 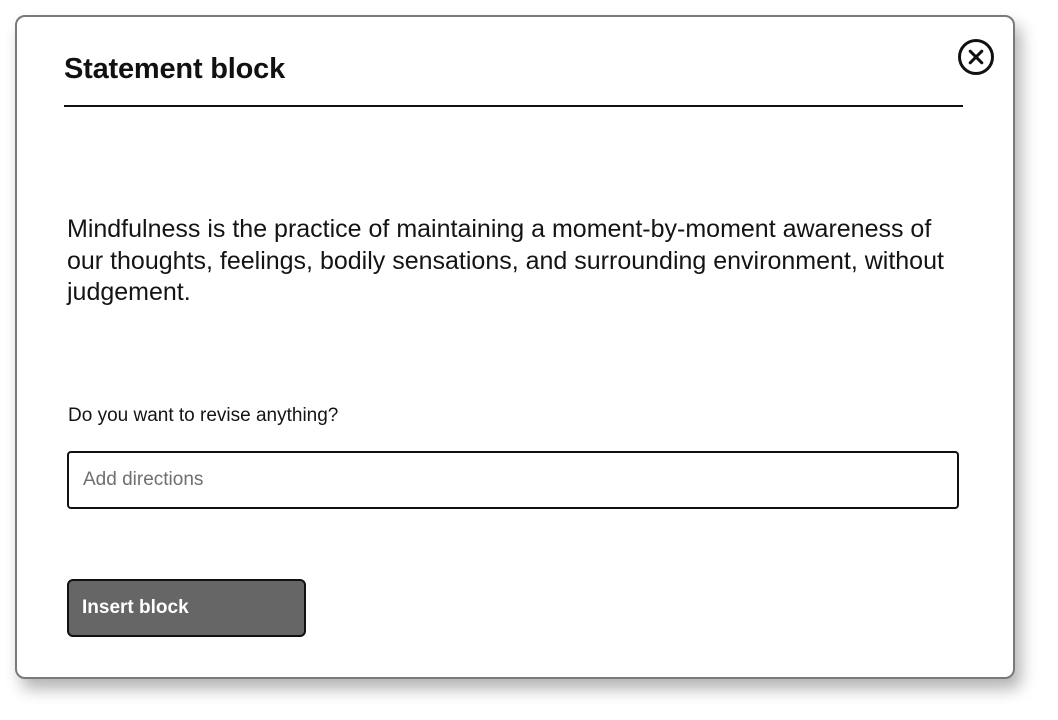 I want to click on directions-input, so click(x=513, y=480).